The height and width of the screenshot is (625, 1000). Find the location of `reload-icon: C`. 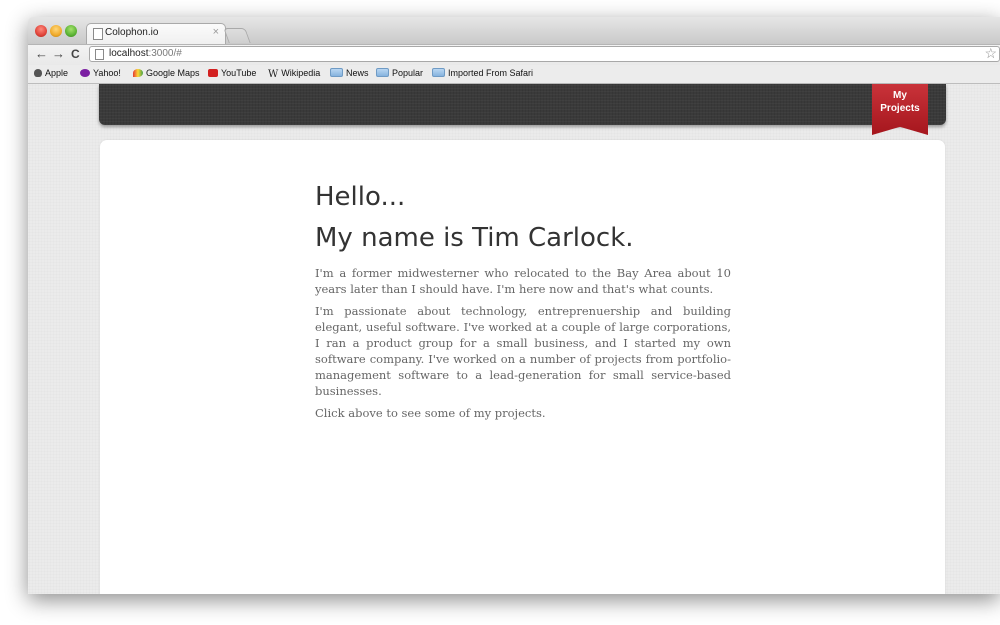

reload-icon: C is located at coordinates (75, 54).